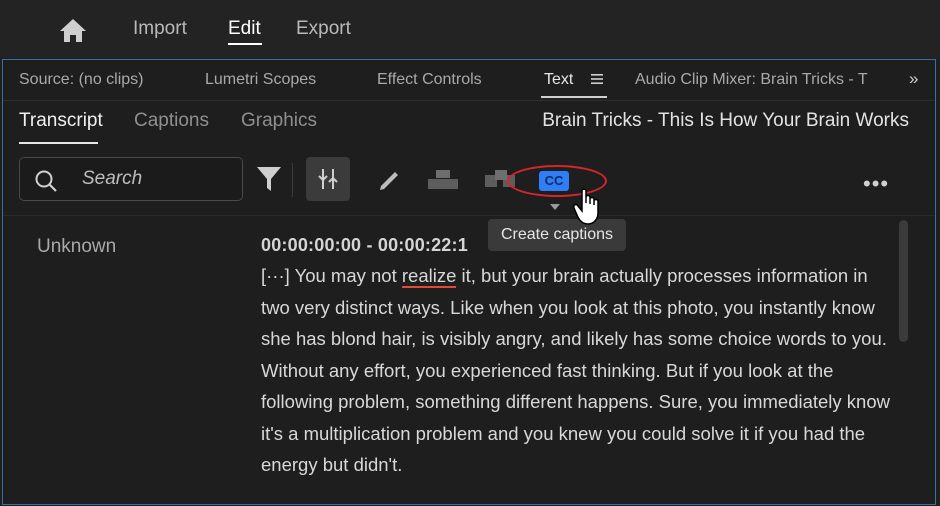 The height and width of the screenshot is (506, 940). I want to click on speaker-label: Unknown, so click(76, 247).